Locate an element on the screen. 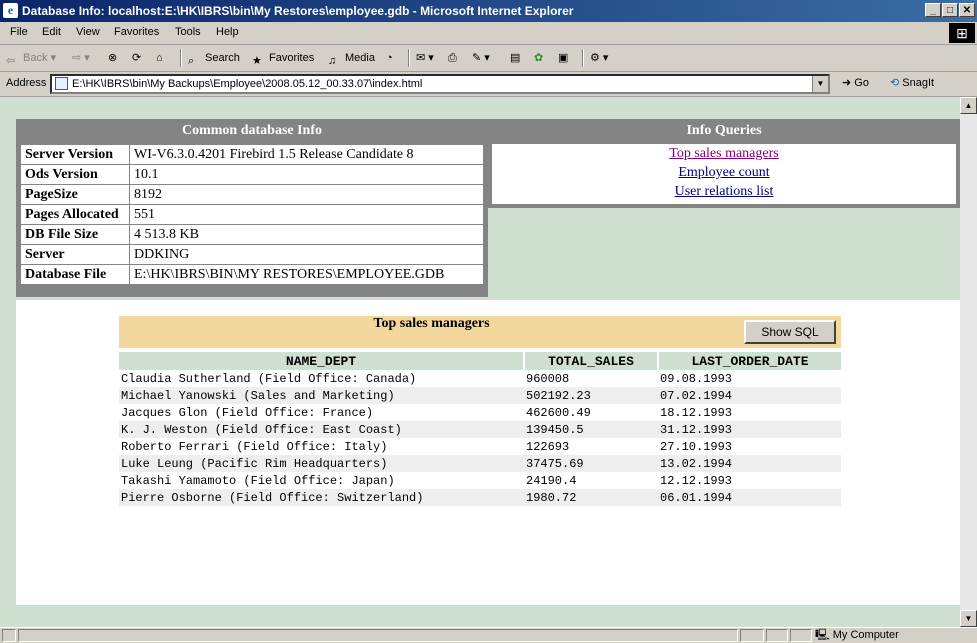 This screenshot has width=977, height=643. home-icon: ⌂ is located at coordinates (159, 58).